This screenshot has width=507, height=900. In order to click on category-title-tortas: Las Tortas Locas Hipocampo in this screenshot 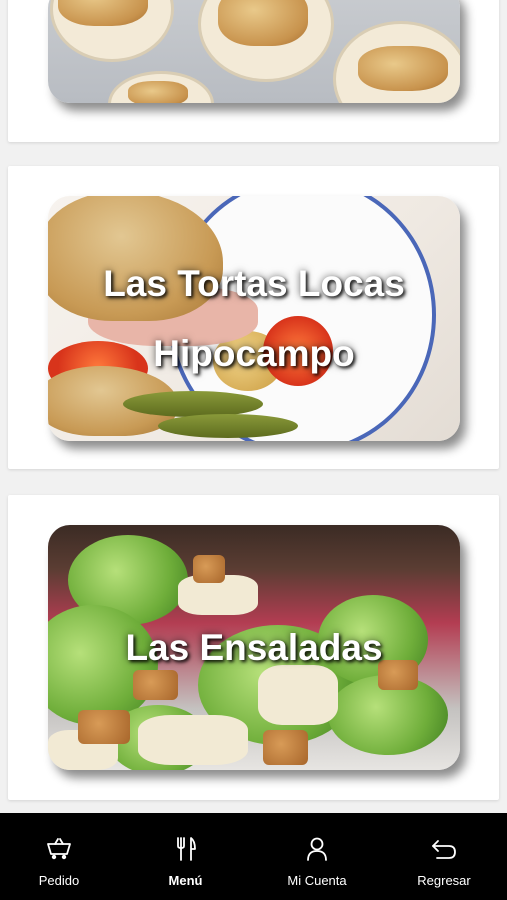, I will do `click(254, 319)`.